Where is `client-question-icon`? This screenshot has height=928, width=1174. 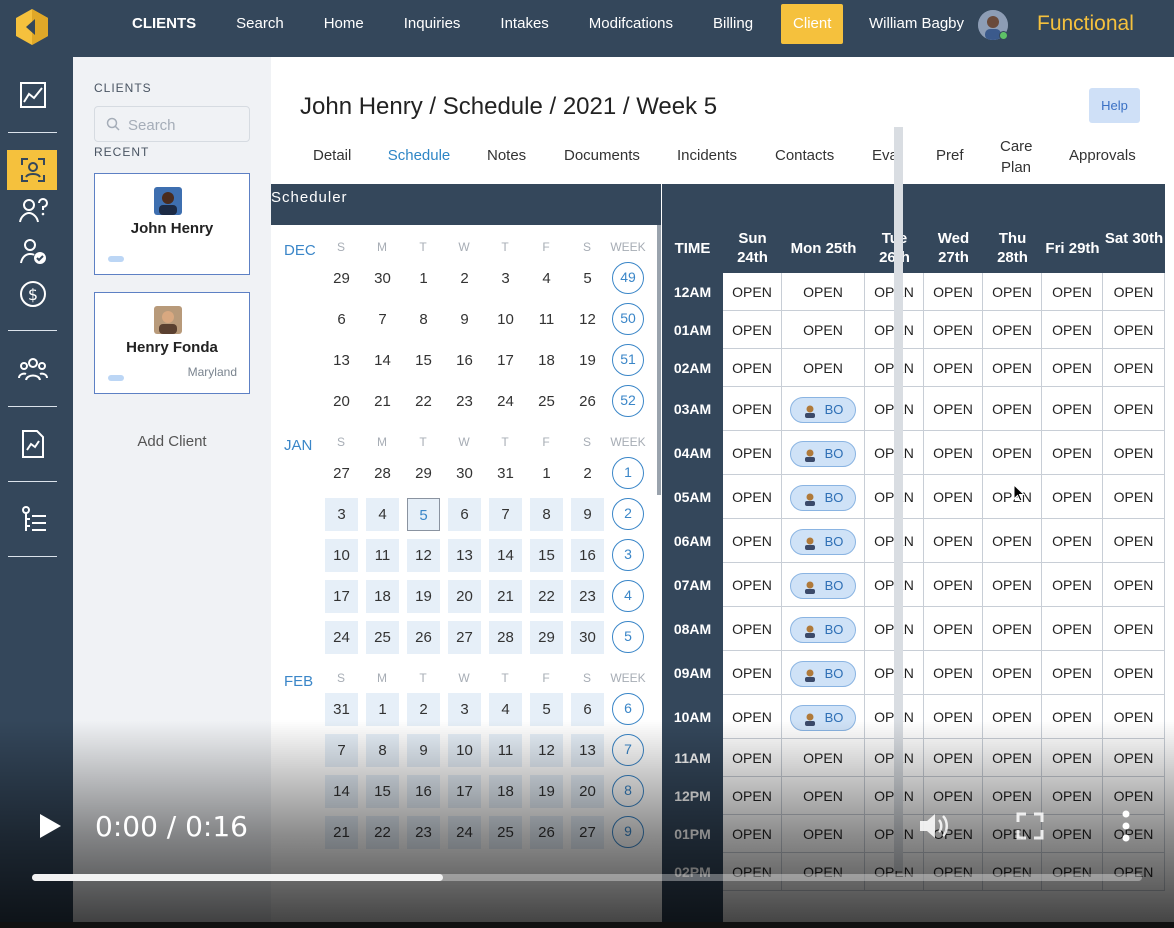
client-question-icon is located at coordinates (33, 210).